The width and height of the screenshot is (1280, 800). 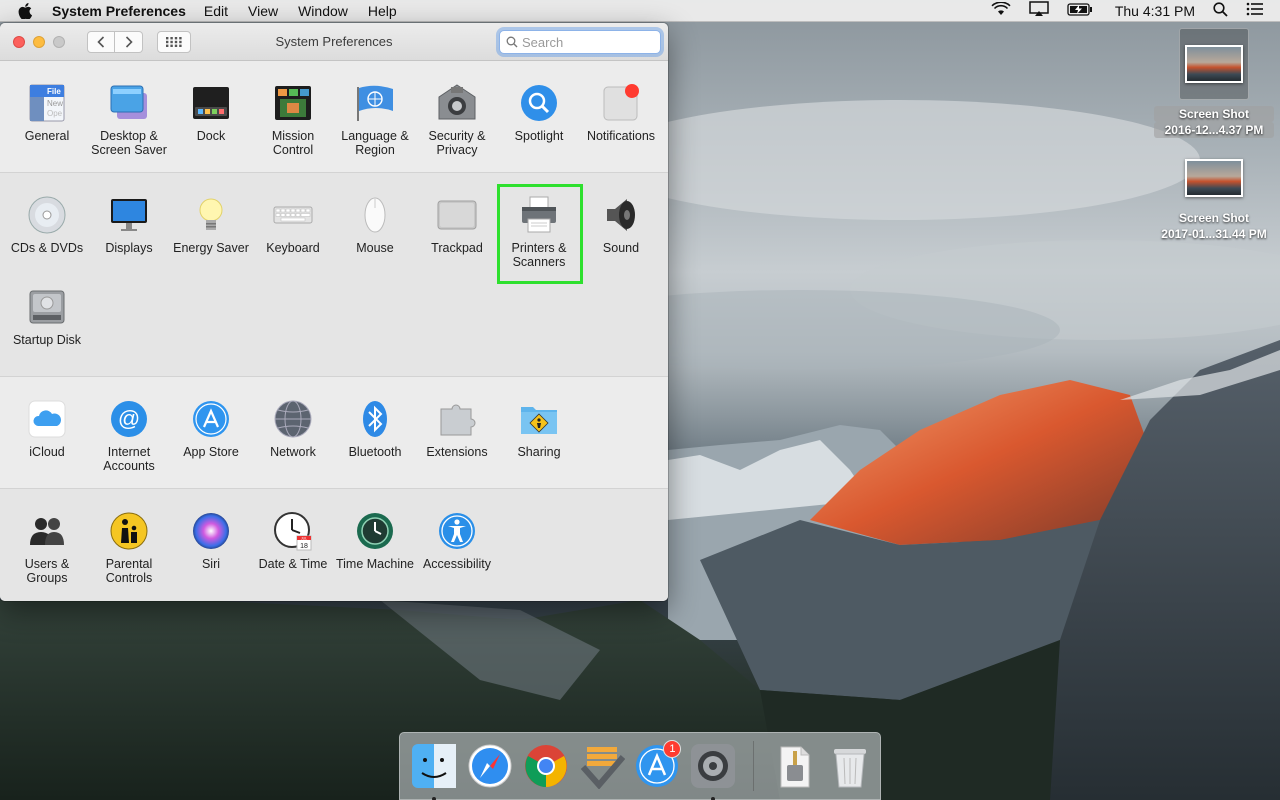 What do you see at coordinates (59, 41) in the screenshot?
I see `zoom-button` at bounding box center [59, 41].